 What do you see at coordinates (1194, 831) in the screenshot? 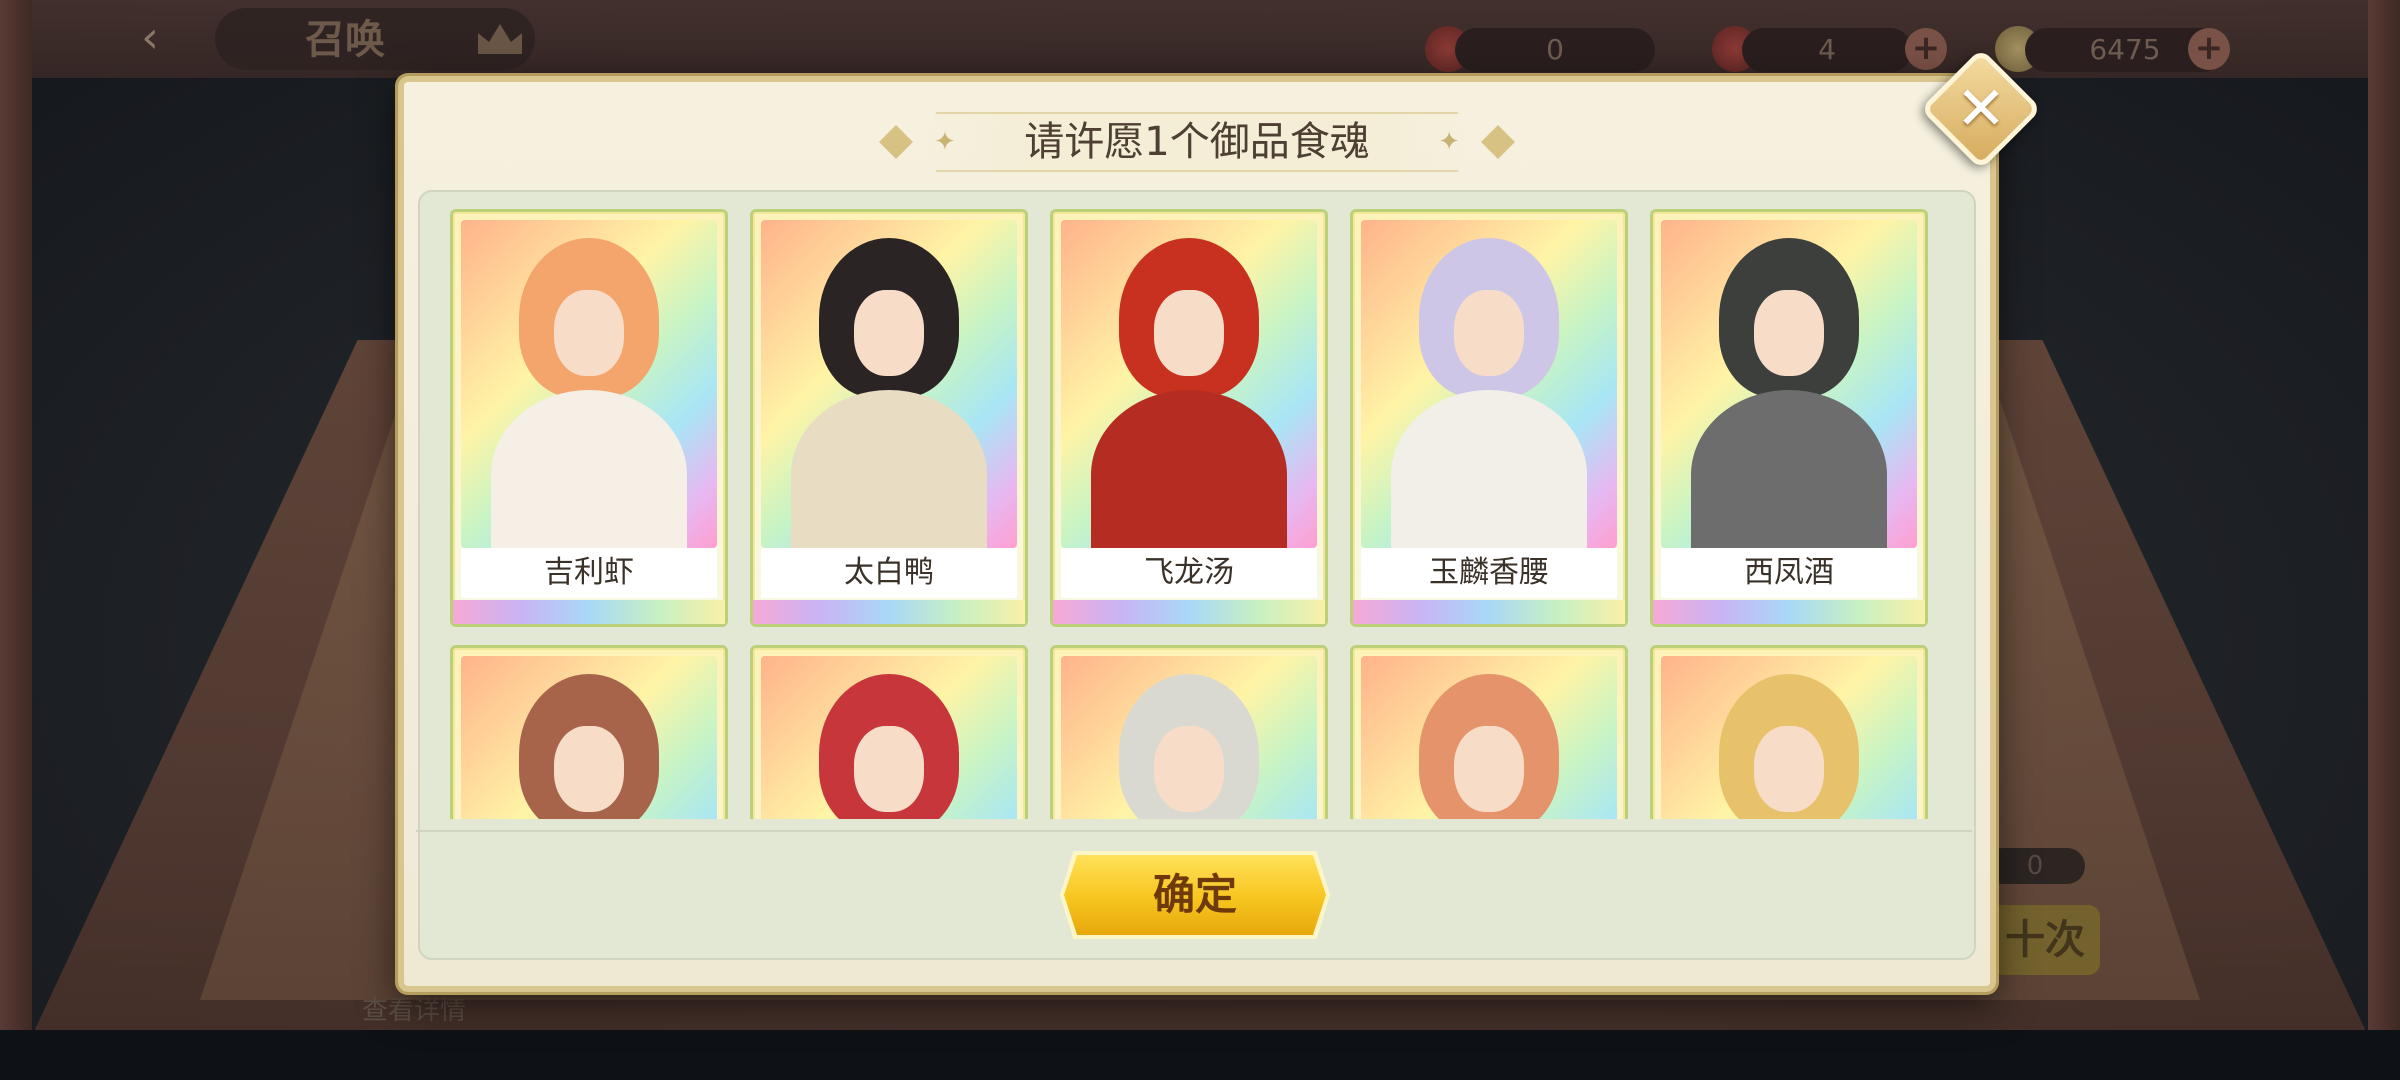
I see `footer-divider` at bounding box center [1194, 831].